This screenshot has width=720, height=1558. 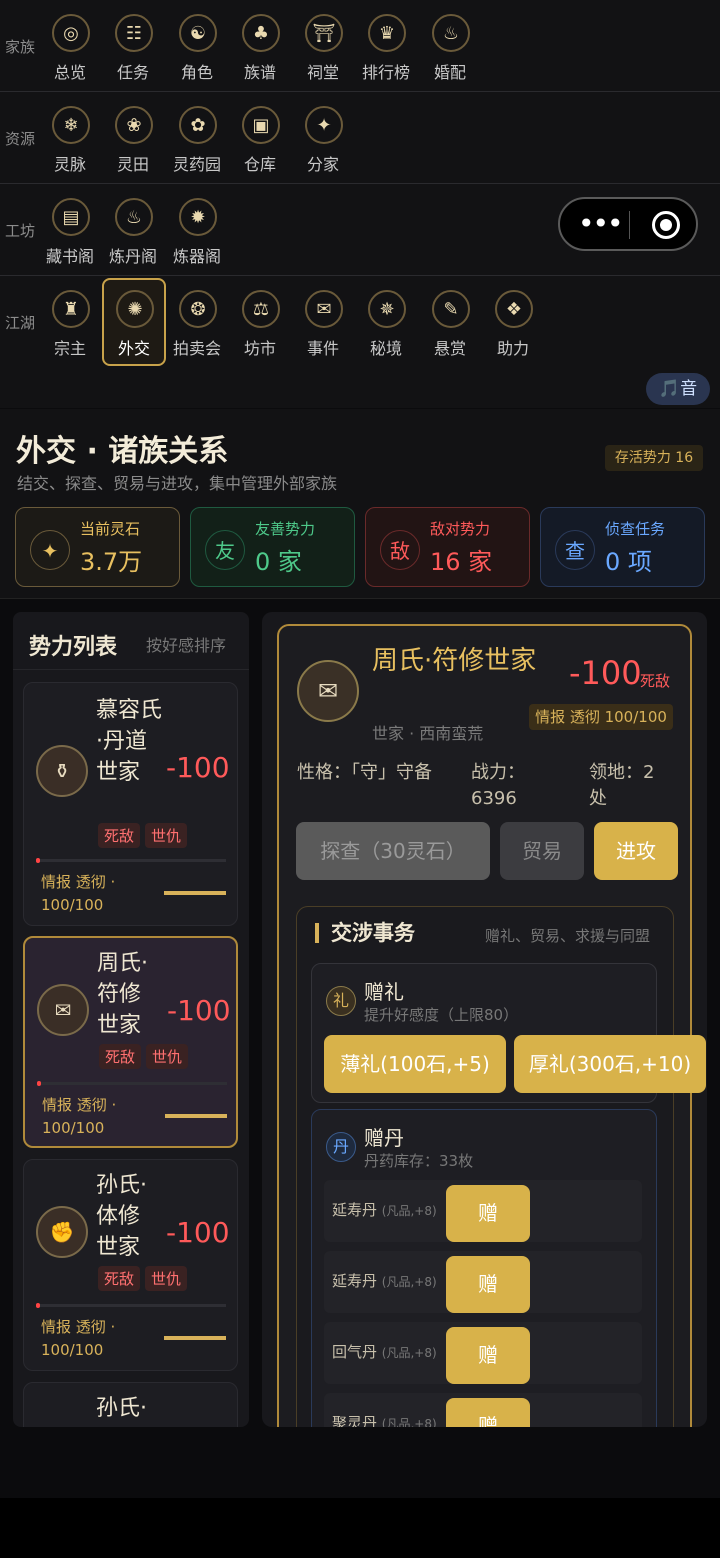 I want to click on nav-item-role: ☯ 角色, so click(x=197, y=46).